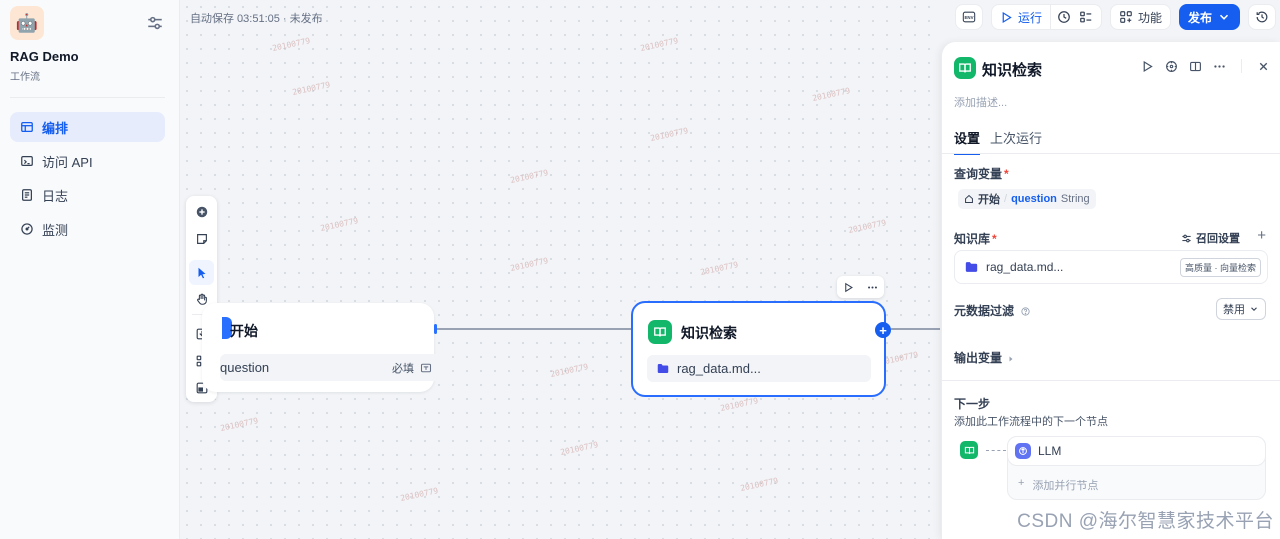 The width and height of the screenshot is (1280, 539). Describe the element at coordinates (992, 310) in the screenshot. I see `metadata-filter-label: 元数据过滤` at that location.